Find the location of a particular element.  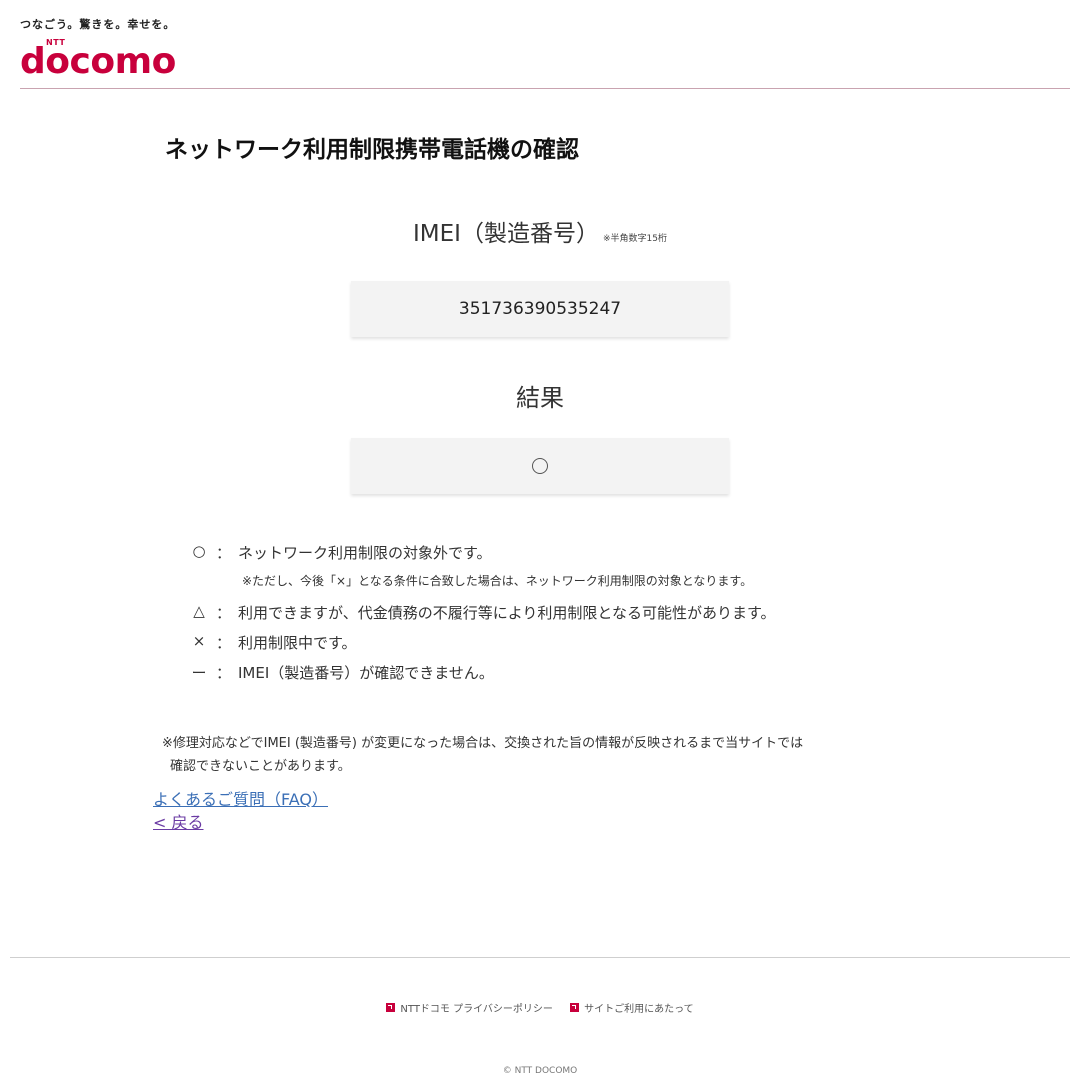

page-title: ネットワーク利用制限携帯電話機の確認 is located at coordinates (372, 150).